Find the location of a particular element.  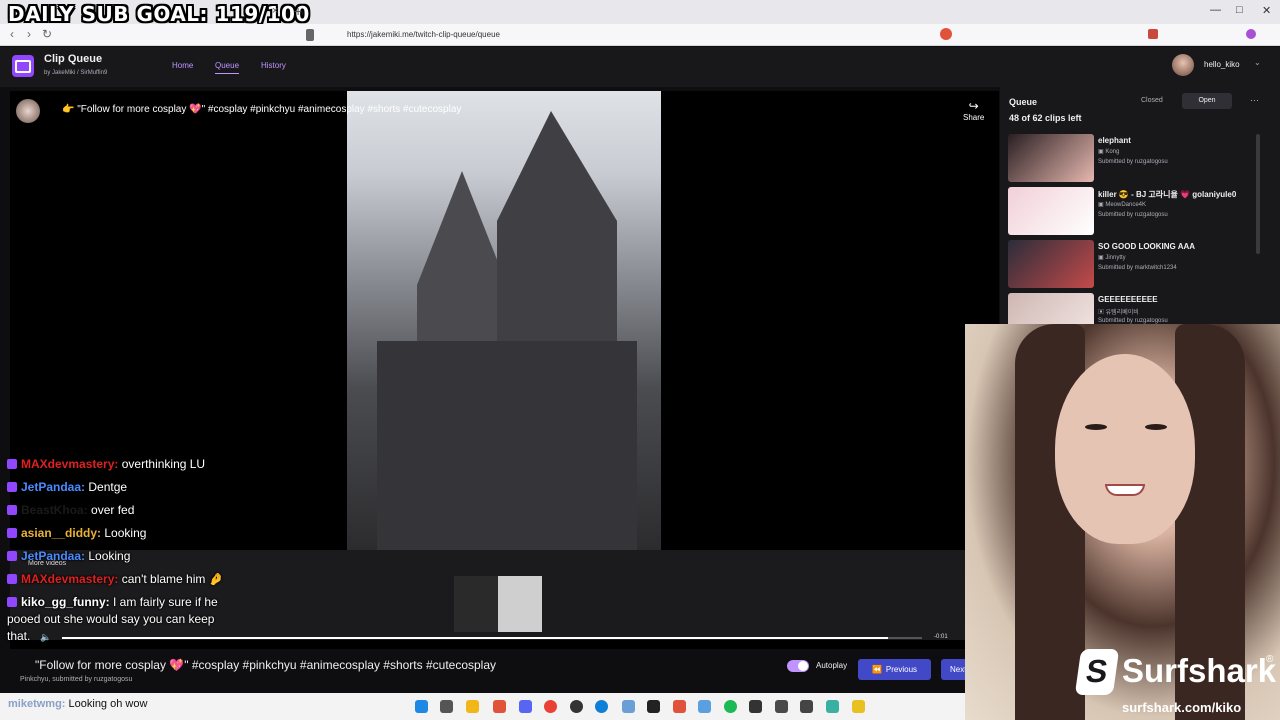

chat-username: kiko_gg_funny: is located at coordinates (67, 602).